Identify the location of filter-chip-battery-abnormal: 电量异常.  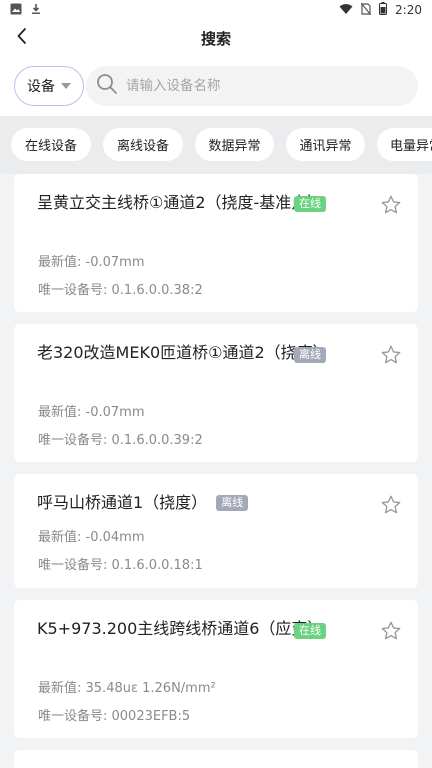
(404, 144).